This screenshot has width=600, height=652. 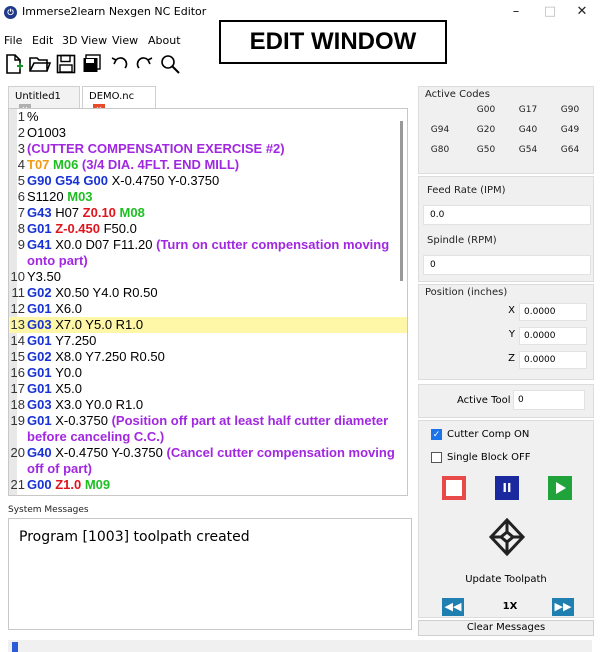 I want to click on stop-button, so click(x=454, y=488).